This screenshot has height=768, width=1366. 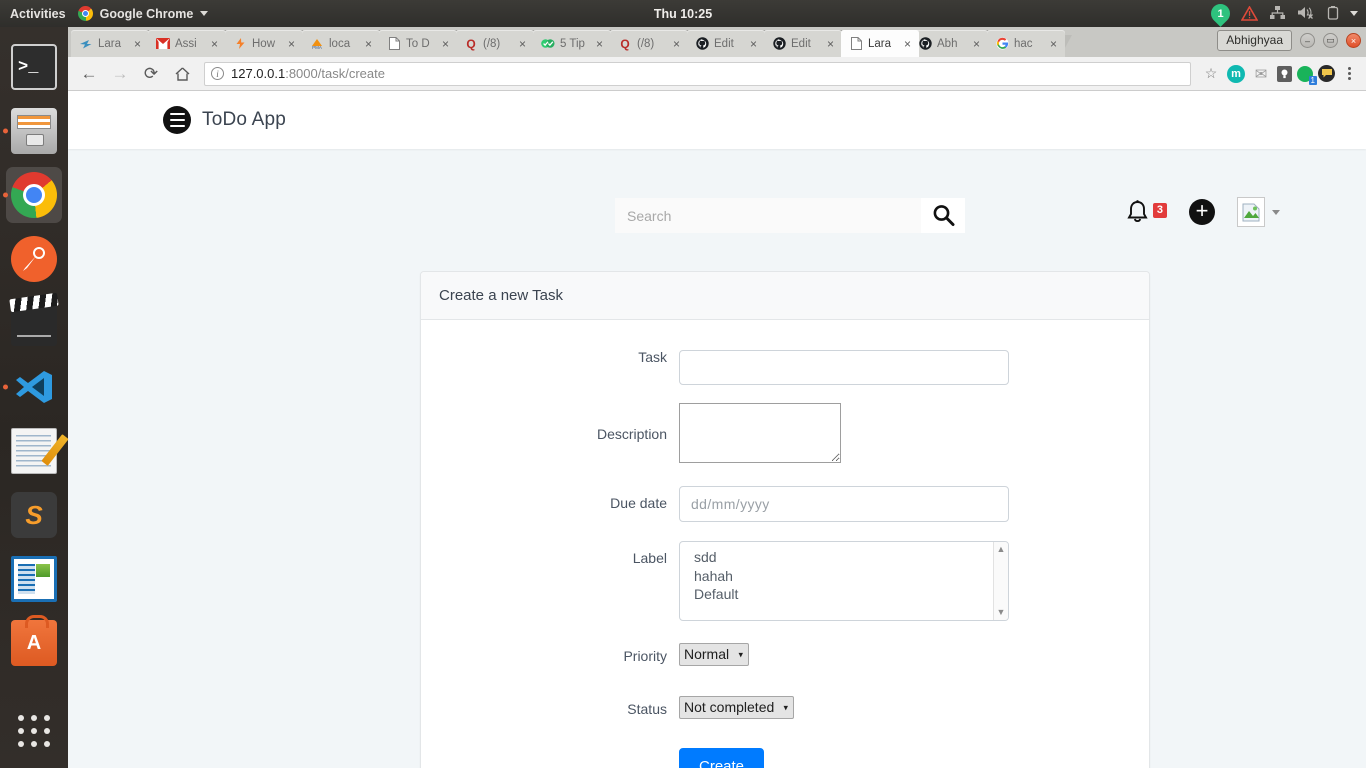 What do you see at coordinates (1276, 212) in the screenshot?
I see `chevron-down-icon` at bounding box center [1276, 212].